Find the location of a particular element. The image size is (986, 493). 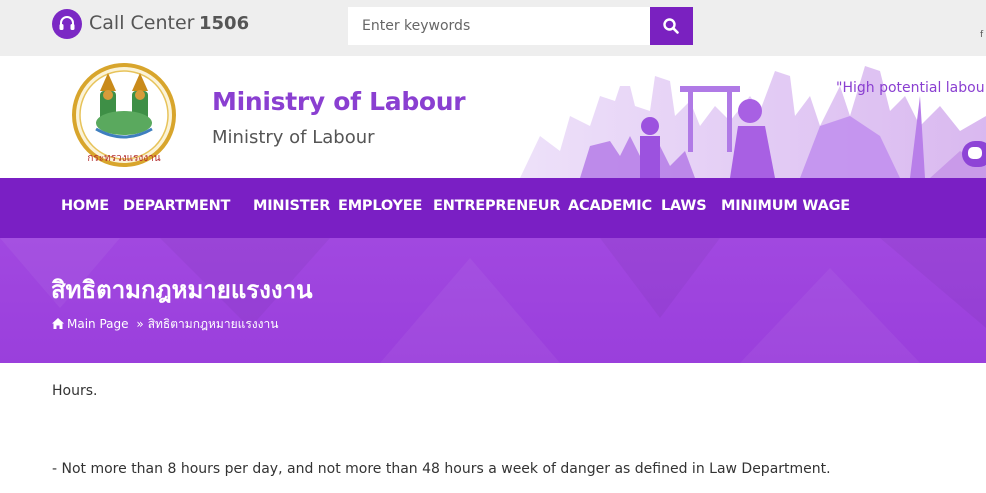

site-subtitle: Ministry of Labour is located at coordinates (293, 137).